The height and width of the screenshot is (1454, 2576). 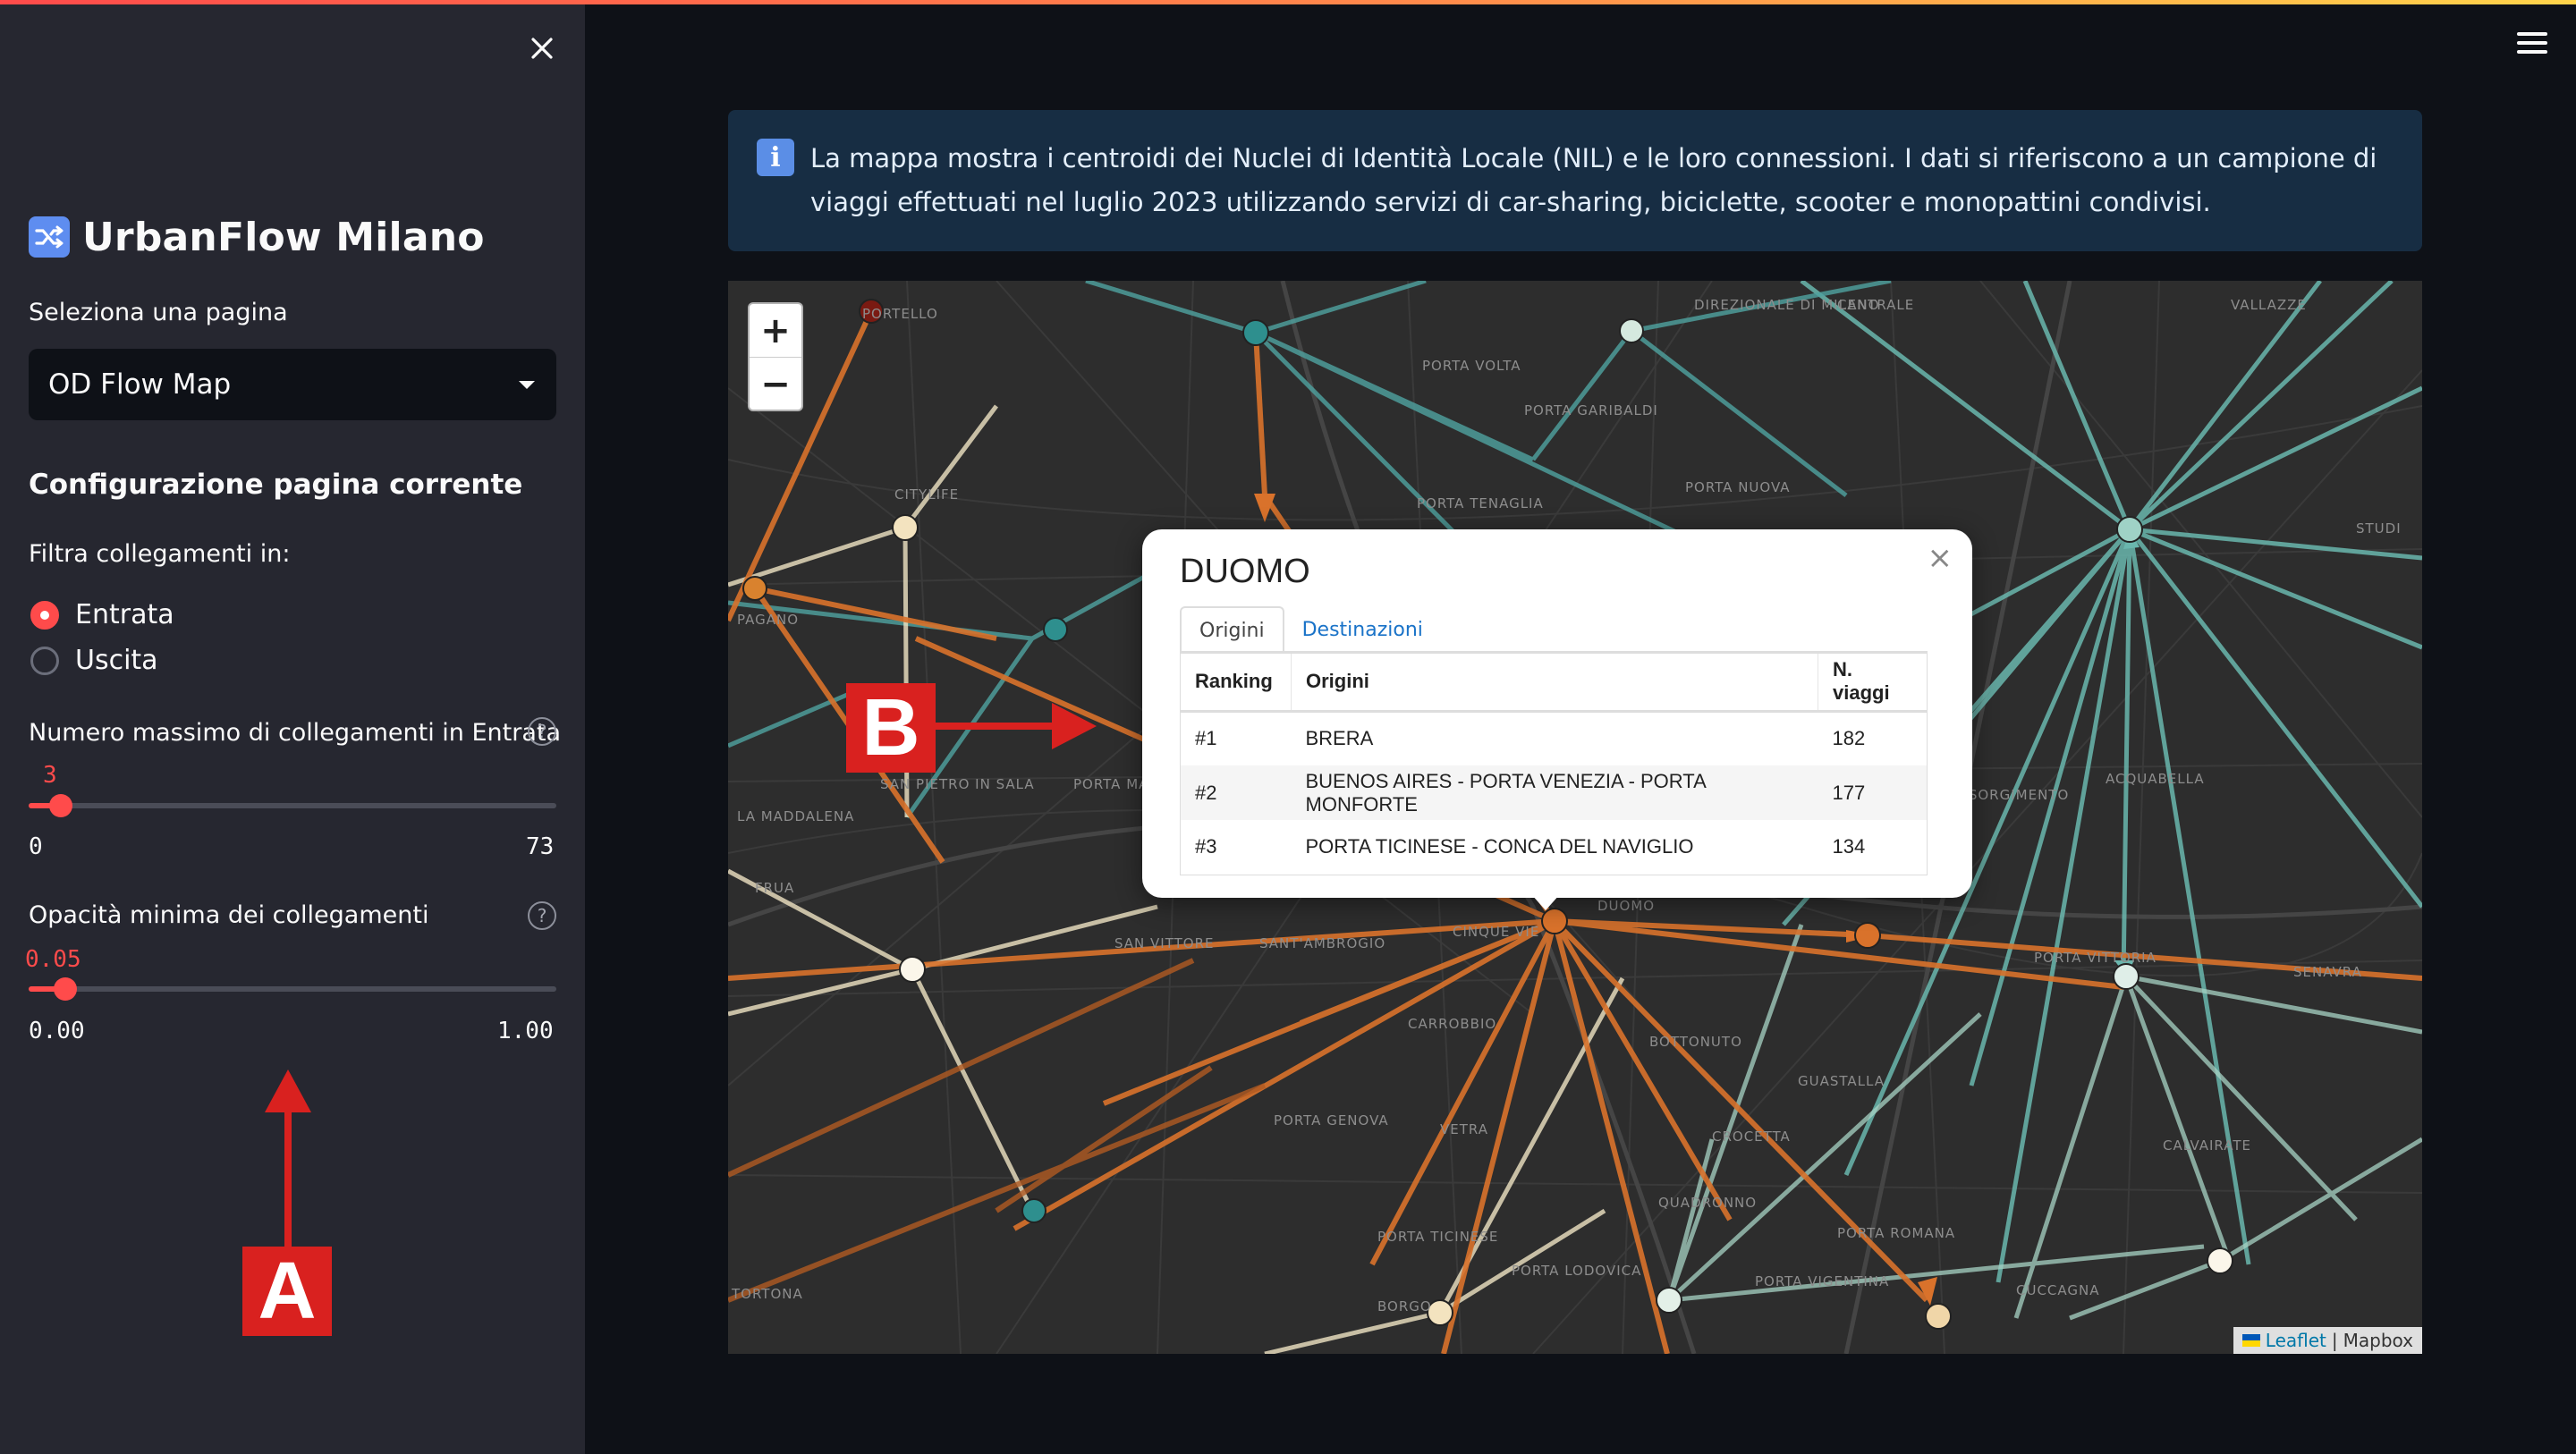 What do you see at coordinates (292, 805) in the screenshot?
I see `max-links-slider` at bounding box center [292, 805].